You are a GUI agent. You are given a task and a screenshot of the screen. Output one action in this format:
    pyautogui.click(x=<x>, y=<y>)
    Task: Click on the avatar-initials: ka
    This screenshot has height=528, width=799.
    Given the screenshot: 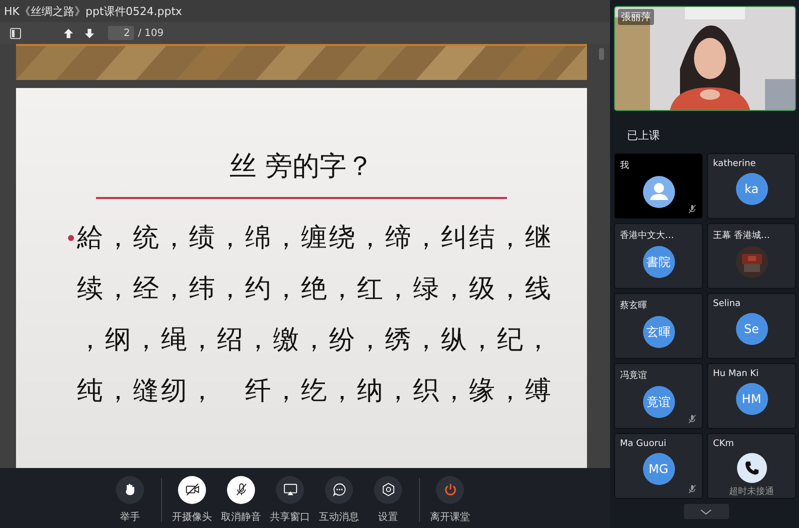 What is the action you would take?
    pyautogui.click(x=752, y=189)
    